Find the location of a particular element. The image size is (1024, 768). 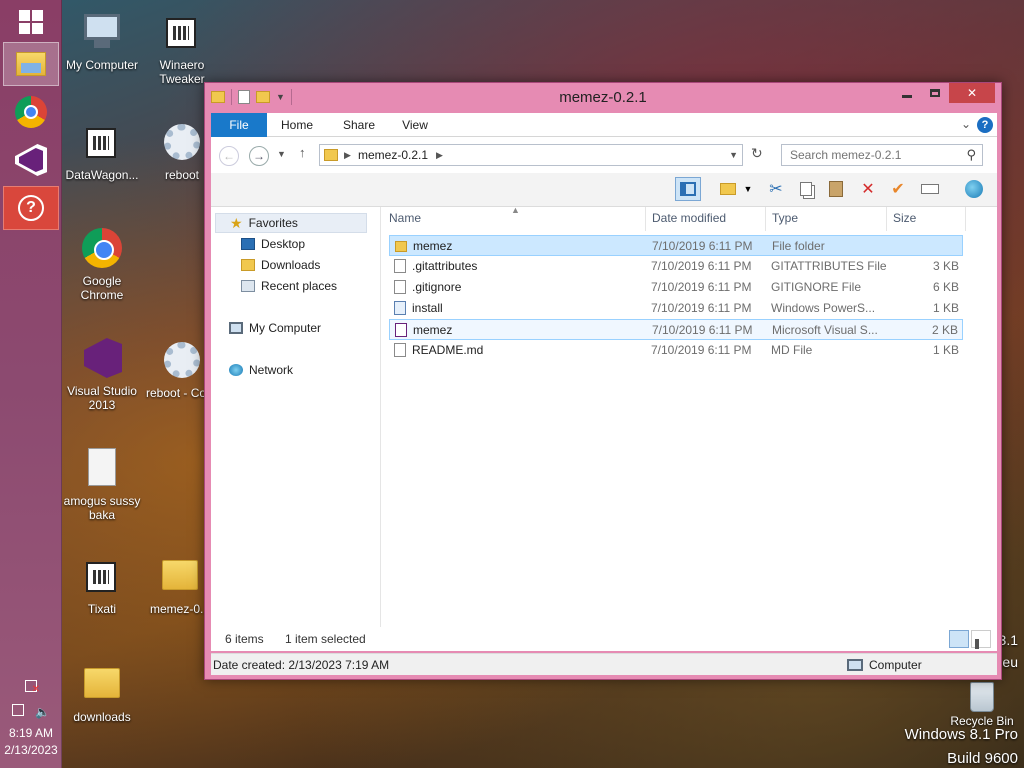

title-bar: ▼ memez-0.2.1 ✕ is located at coordinates (603, 97).